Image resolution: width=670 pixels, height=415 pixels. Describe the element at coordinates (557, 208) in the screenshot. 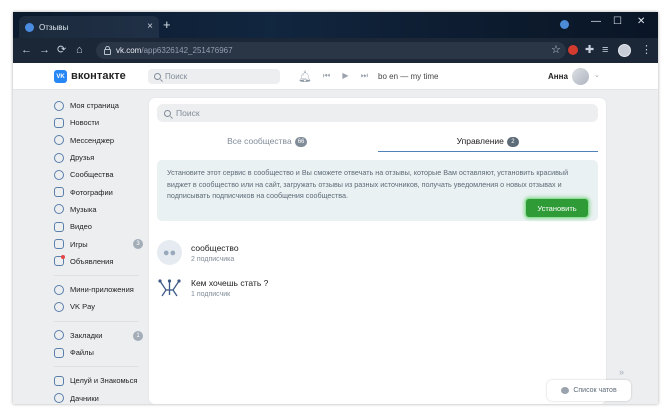

I see `install-button: Установить` at that location.